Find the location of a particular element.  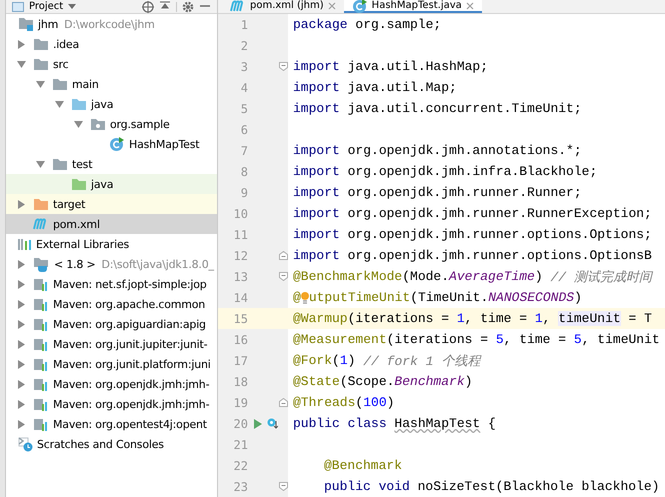

package-icon is located at coordinates (98, 124).